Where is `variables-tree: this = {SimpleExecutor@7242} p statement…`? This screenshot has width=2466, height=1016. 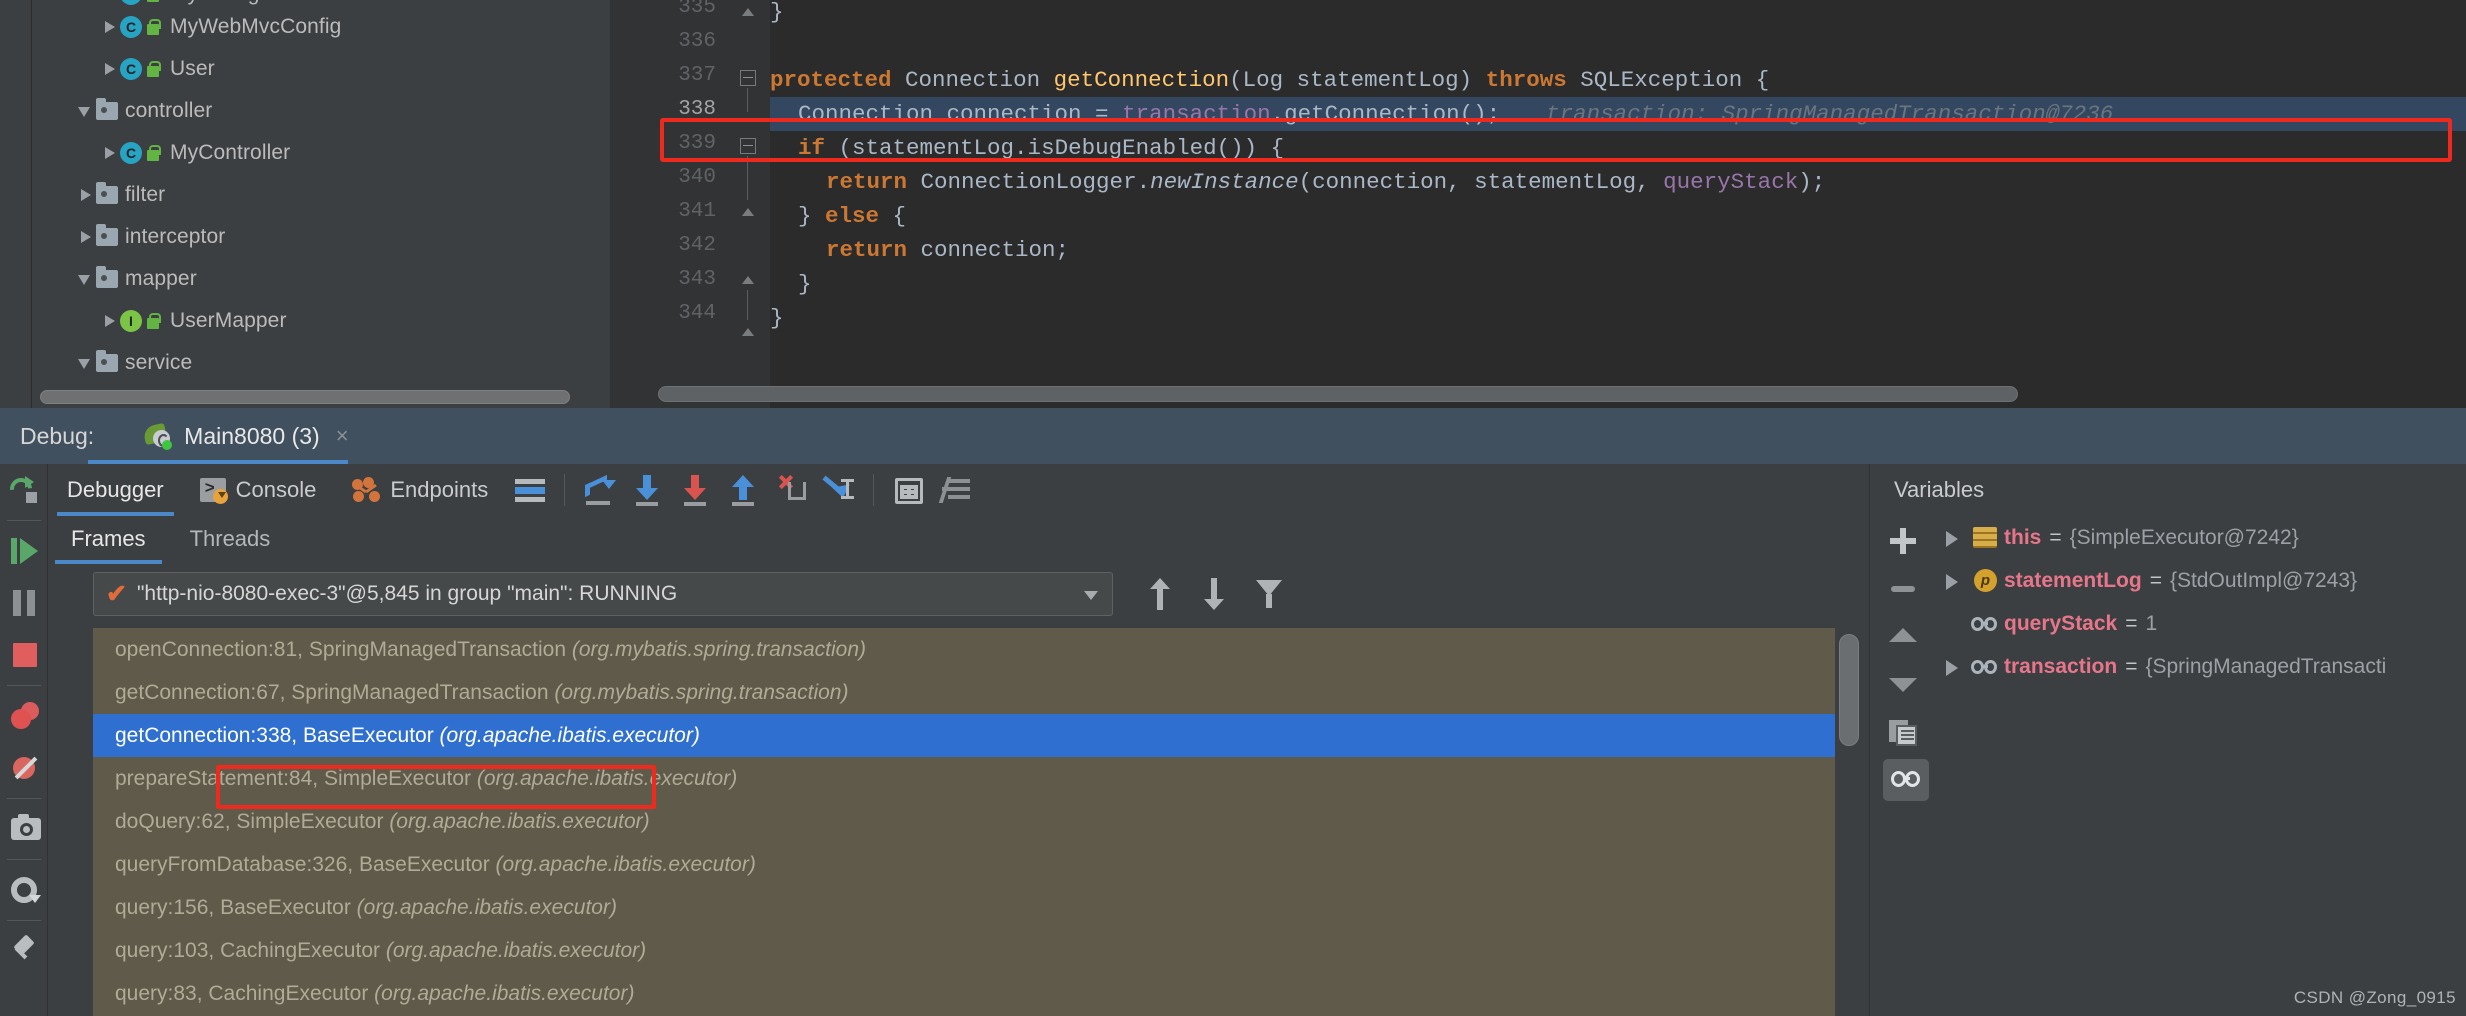 variables-tree: this = {SimpleExecutor@7242} p statement… is located at coordinates (2201, 766).